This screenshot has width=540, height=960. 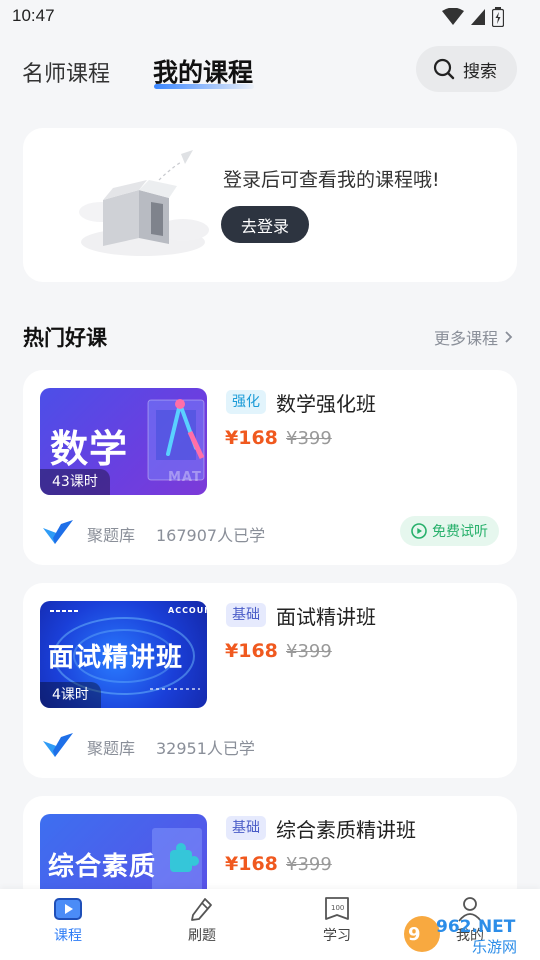 I want to click on thumbnail-title: 数学, so click(x=89, y=449).